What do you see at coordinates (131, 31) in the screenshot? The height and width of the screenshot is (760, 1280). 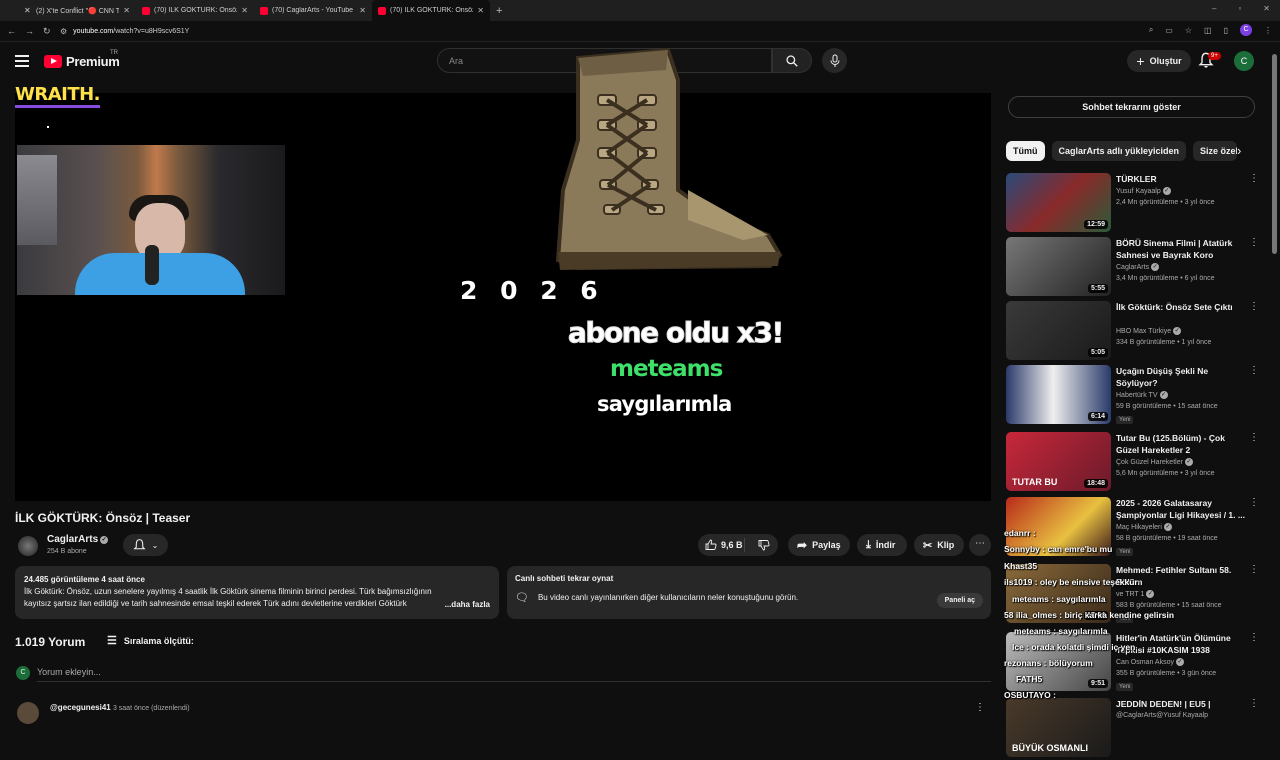 I see `url-field: youtube.com/watch?v=u8H9scv6S1Y` at bounding box center [131, 31].